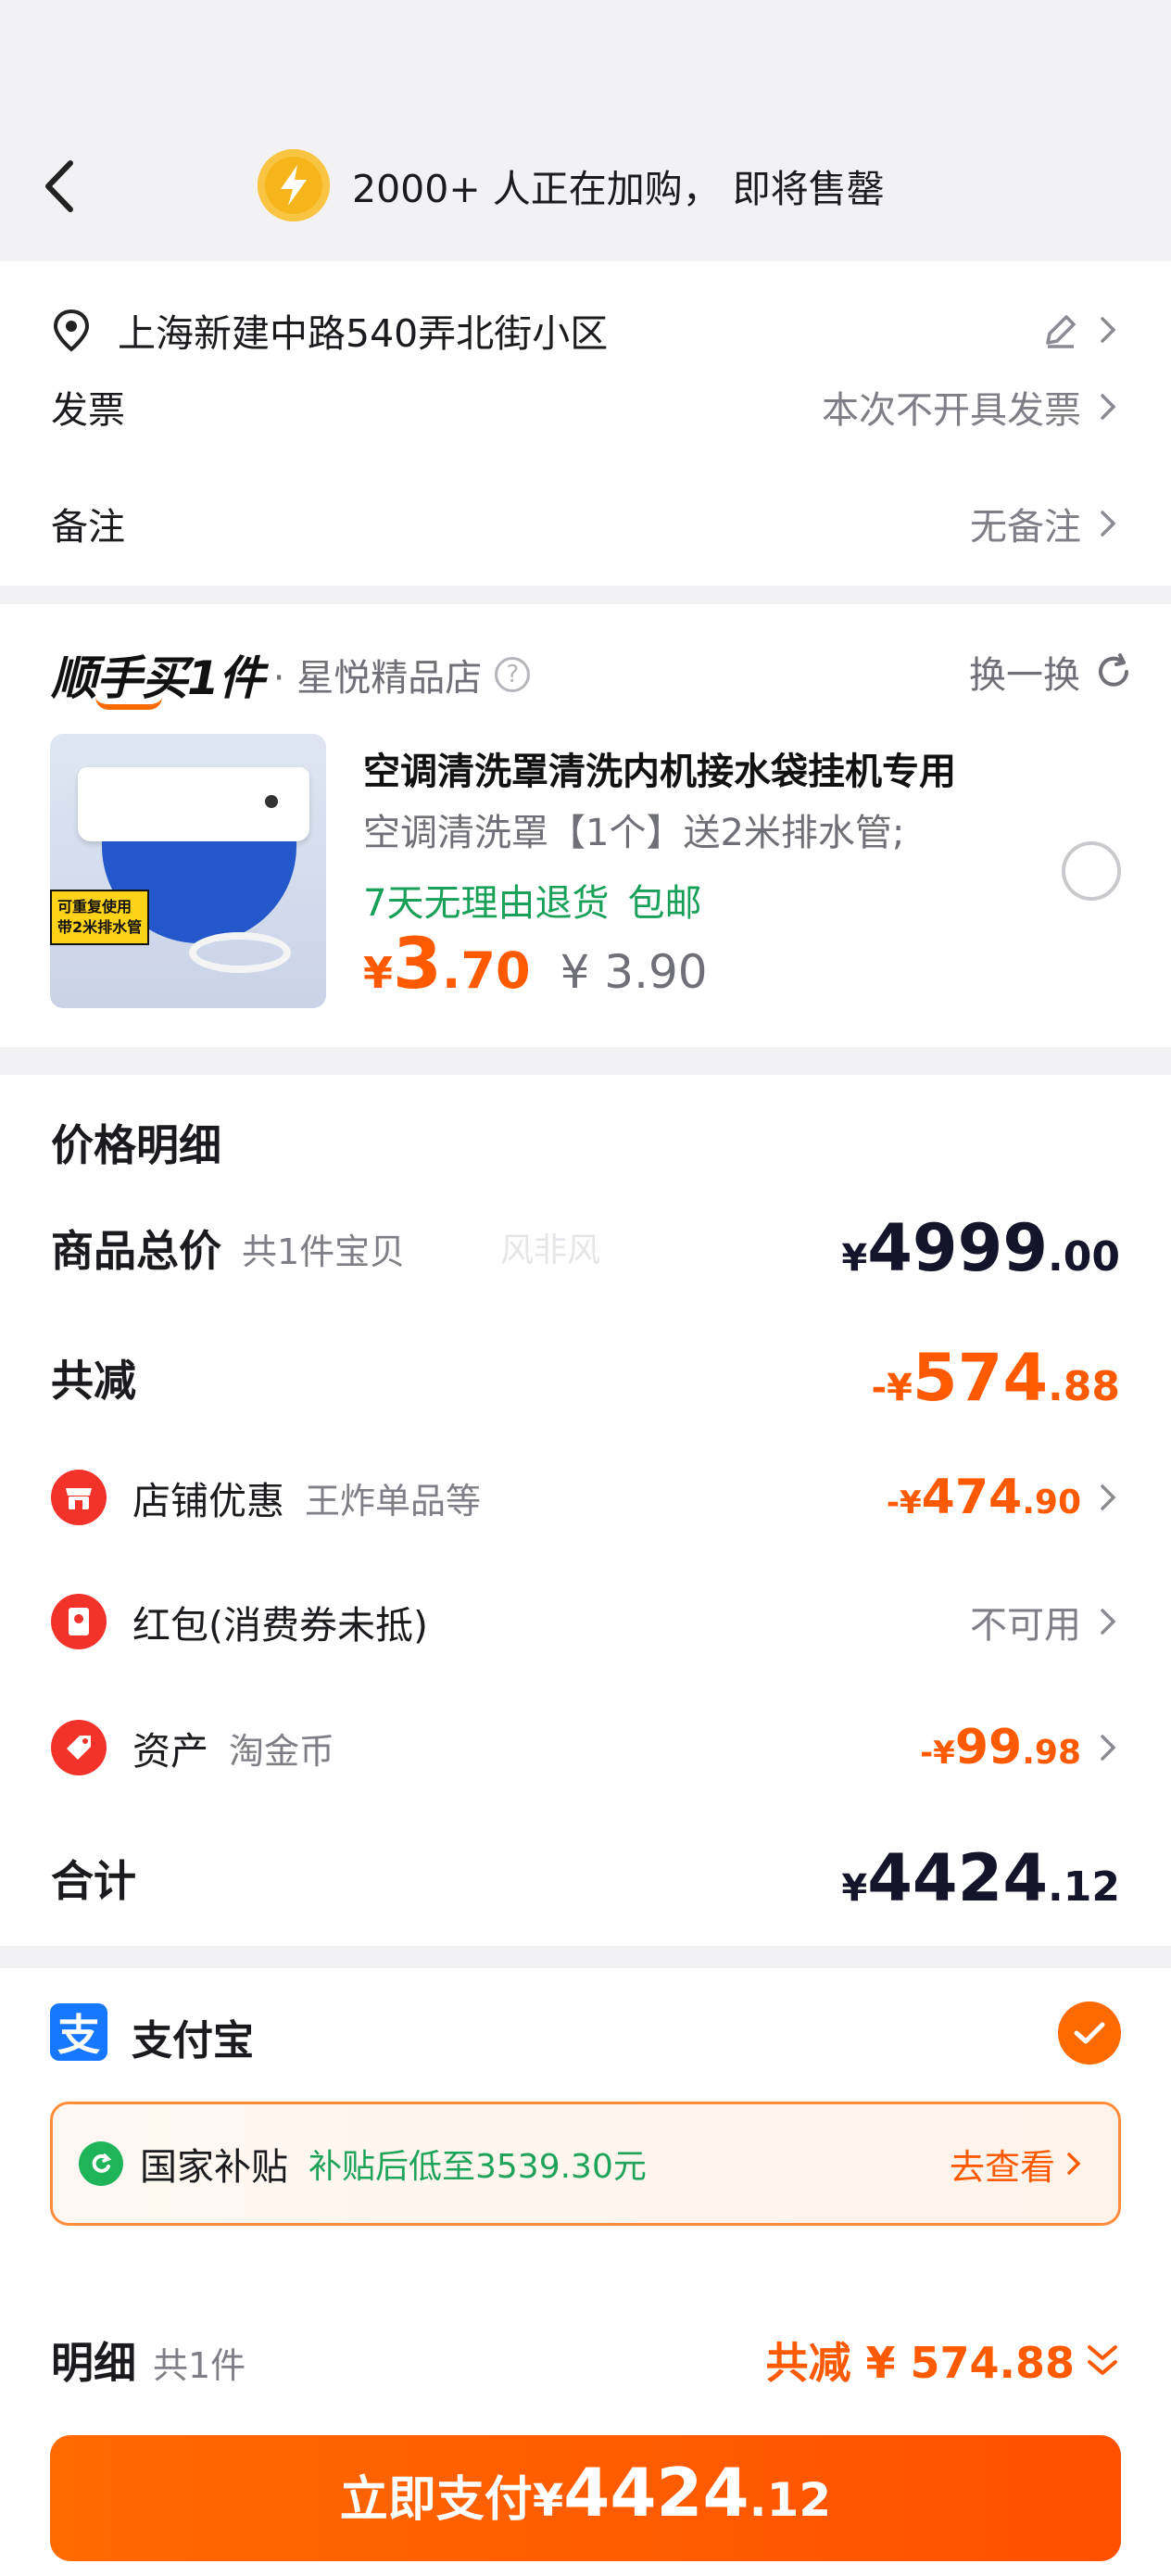  What do you see at coordinates (136, 1145) in the screenshot?
I see `section-title: 价格明细` at bounding box center [136, 1145].